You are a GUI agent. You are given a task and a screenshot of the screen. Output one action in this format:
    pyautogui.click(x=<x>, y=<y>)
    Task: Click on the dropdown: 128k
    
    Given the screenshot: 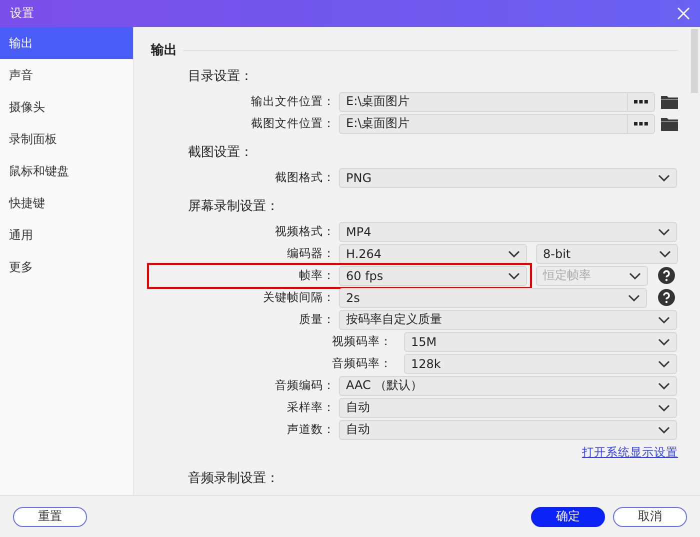 What is the action you would take?
    pyautogui.click(x=540, y=364)
    